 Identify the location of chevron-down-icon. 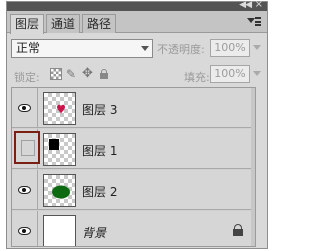
(145, 48).